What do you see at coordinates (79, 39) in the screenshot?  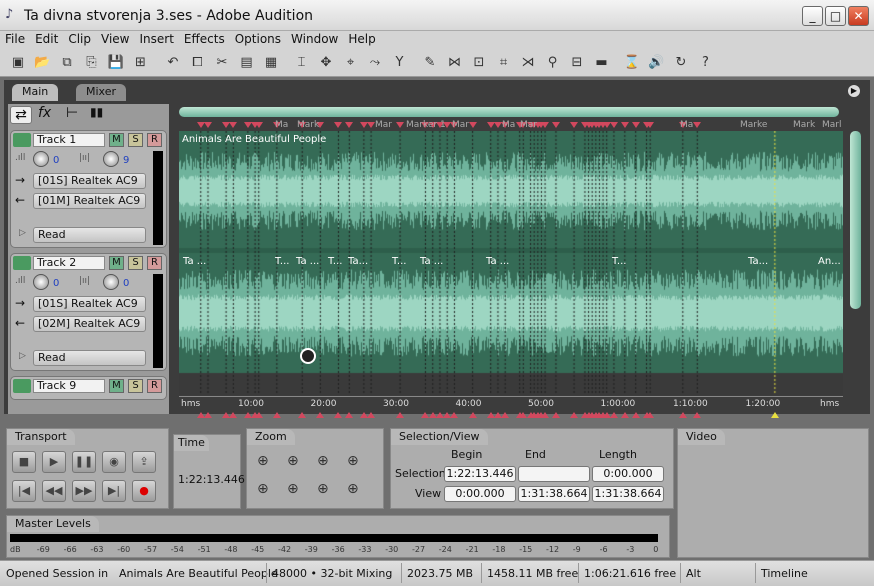 I see `menu-clip: Clip` at bounding box center [79, 39].